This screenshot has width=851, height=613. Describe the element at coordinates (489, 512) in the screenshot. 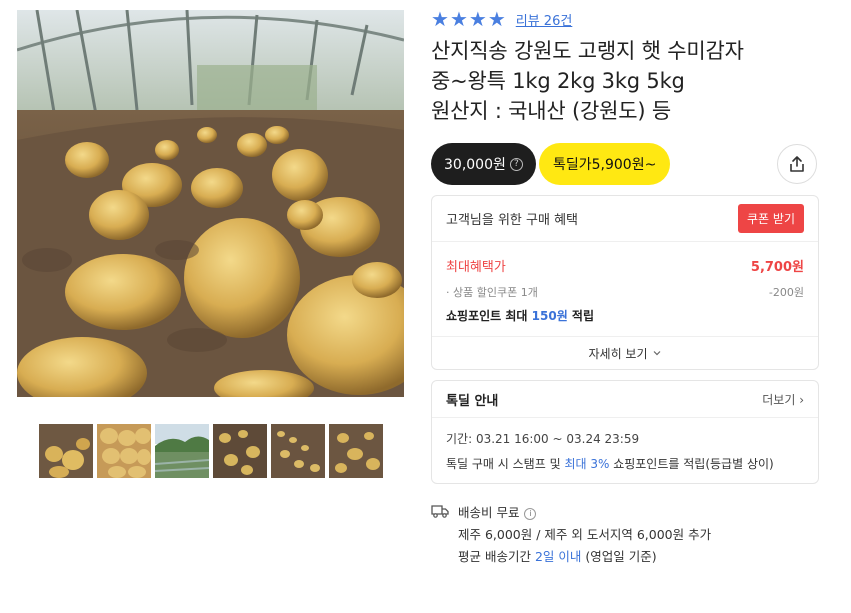

I see `shipping-fee: 배송비 무료` at that location.